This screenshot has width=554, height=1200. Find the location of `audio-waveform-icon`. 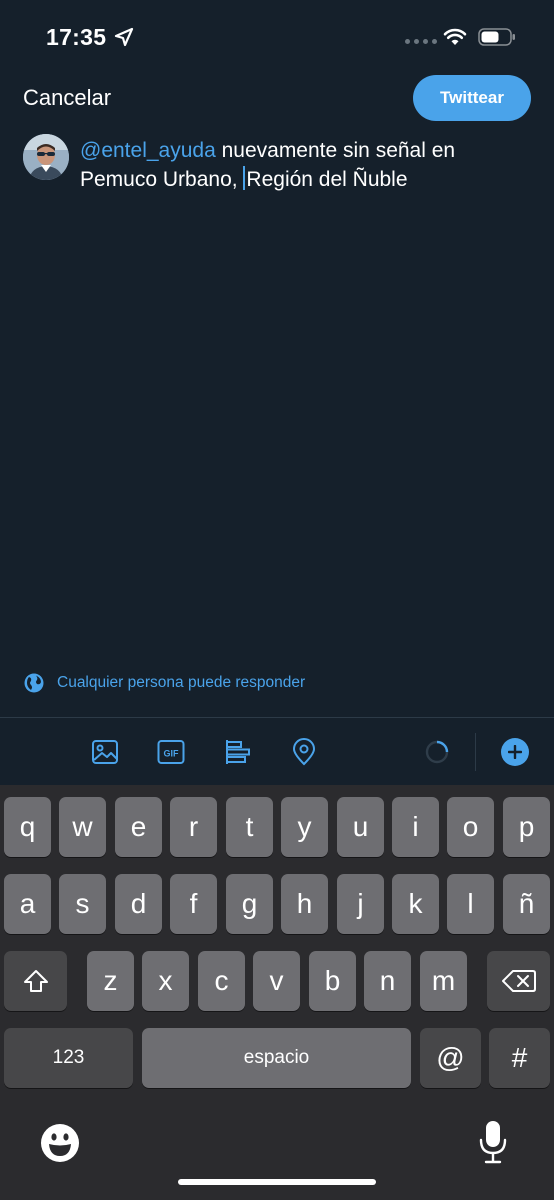

audio-waveform-icon is located at coordinates (39, 752).